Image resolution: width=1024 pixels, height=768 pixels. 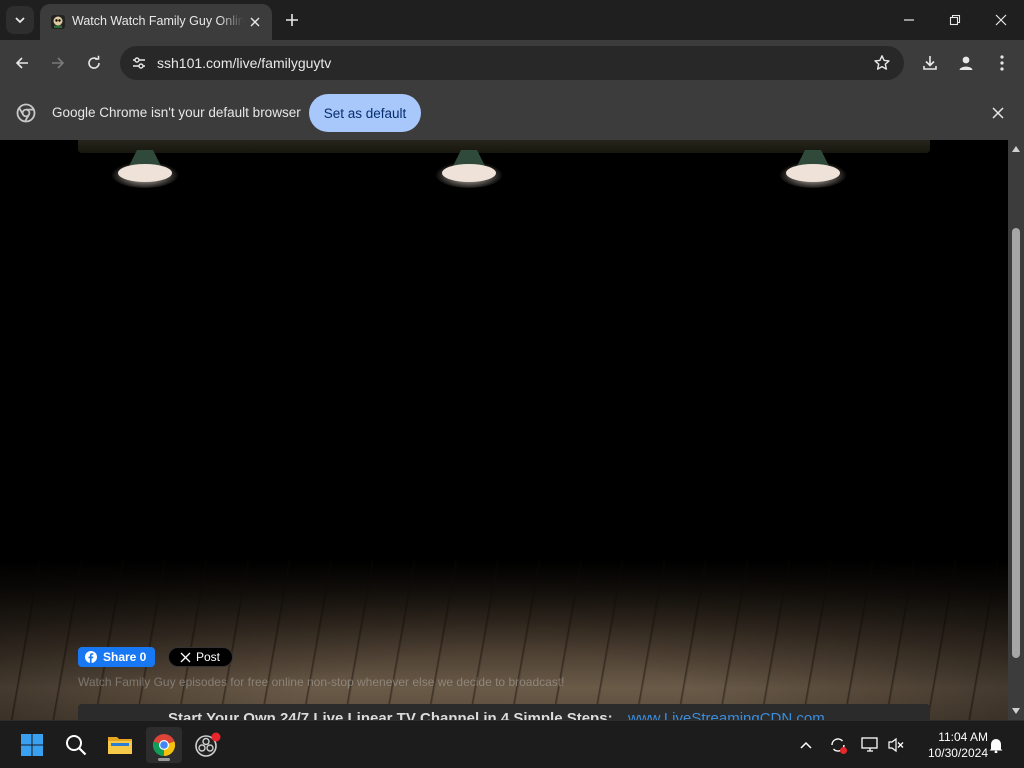 I want to click on set-default-button: Set as default, so click(x=365, y=113).